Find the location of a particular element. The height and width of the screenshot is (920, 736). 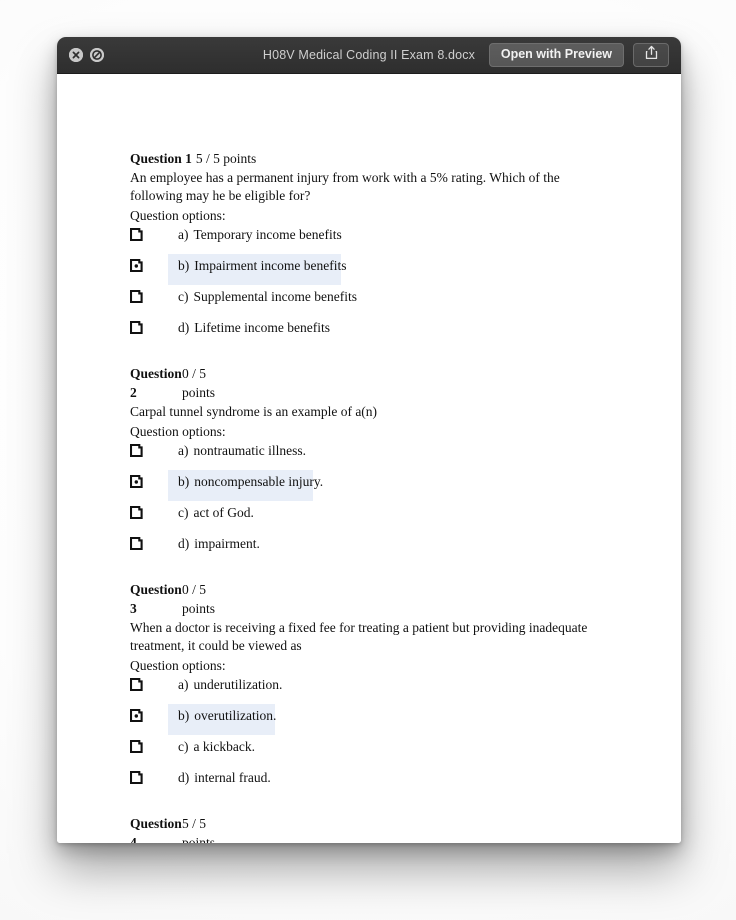

option-row: d) impairment. is located at coordinates (405, 551).